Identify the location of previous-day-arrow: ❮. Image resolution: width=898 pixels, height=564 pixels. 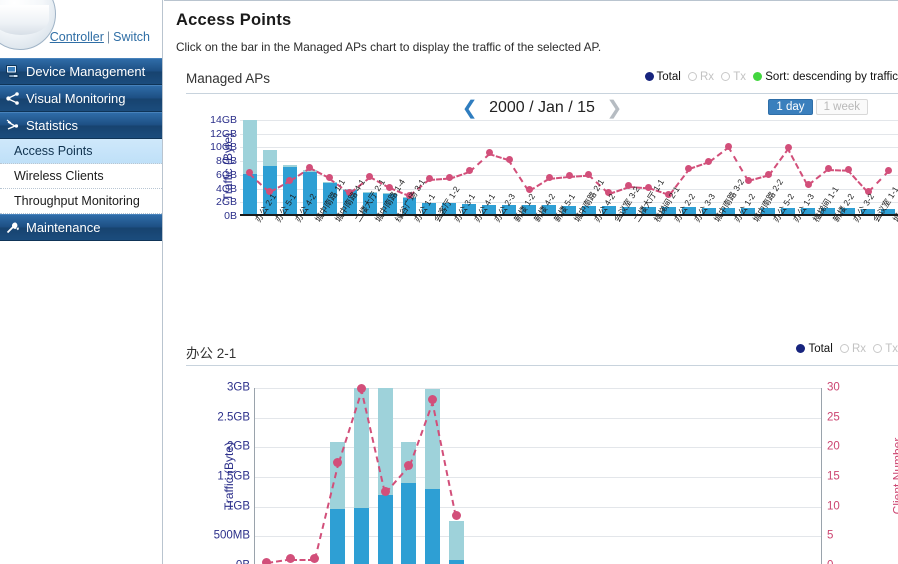
(470, 108).